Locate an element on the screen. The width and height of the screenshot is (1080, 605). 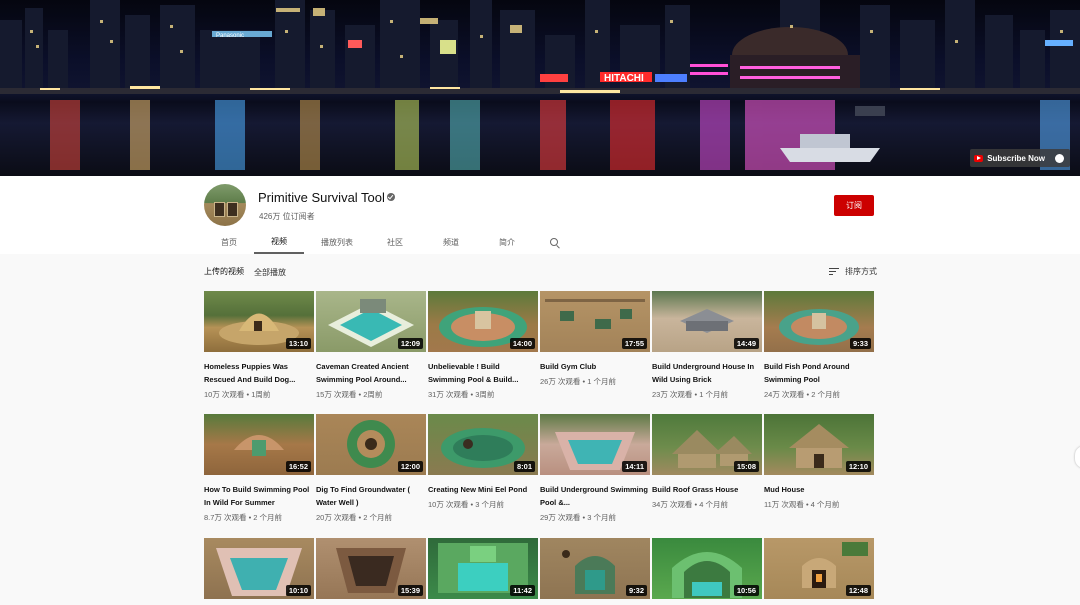
video-meta: 29万 次观看 • 3 个月前 is located at coordinates (578, 517).